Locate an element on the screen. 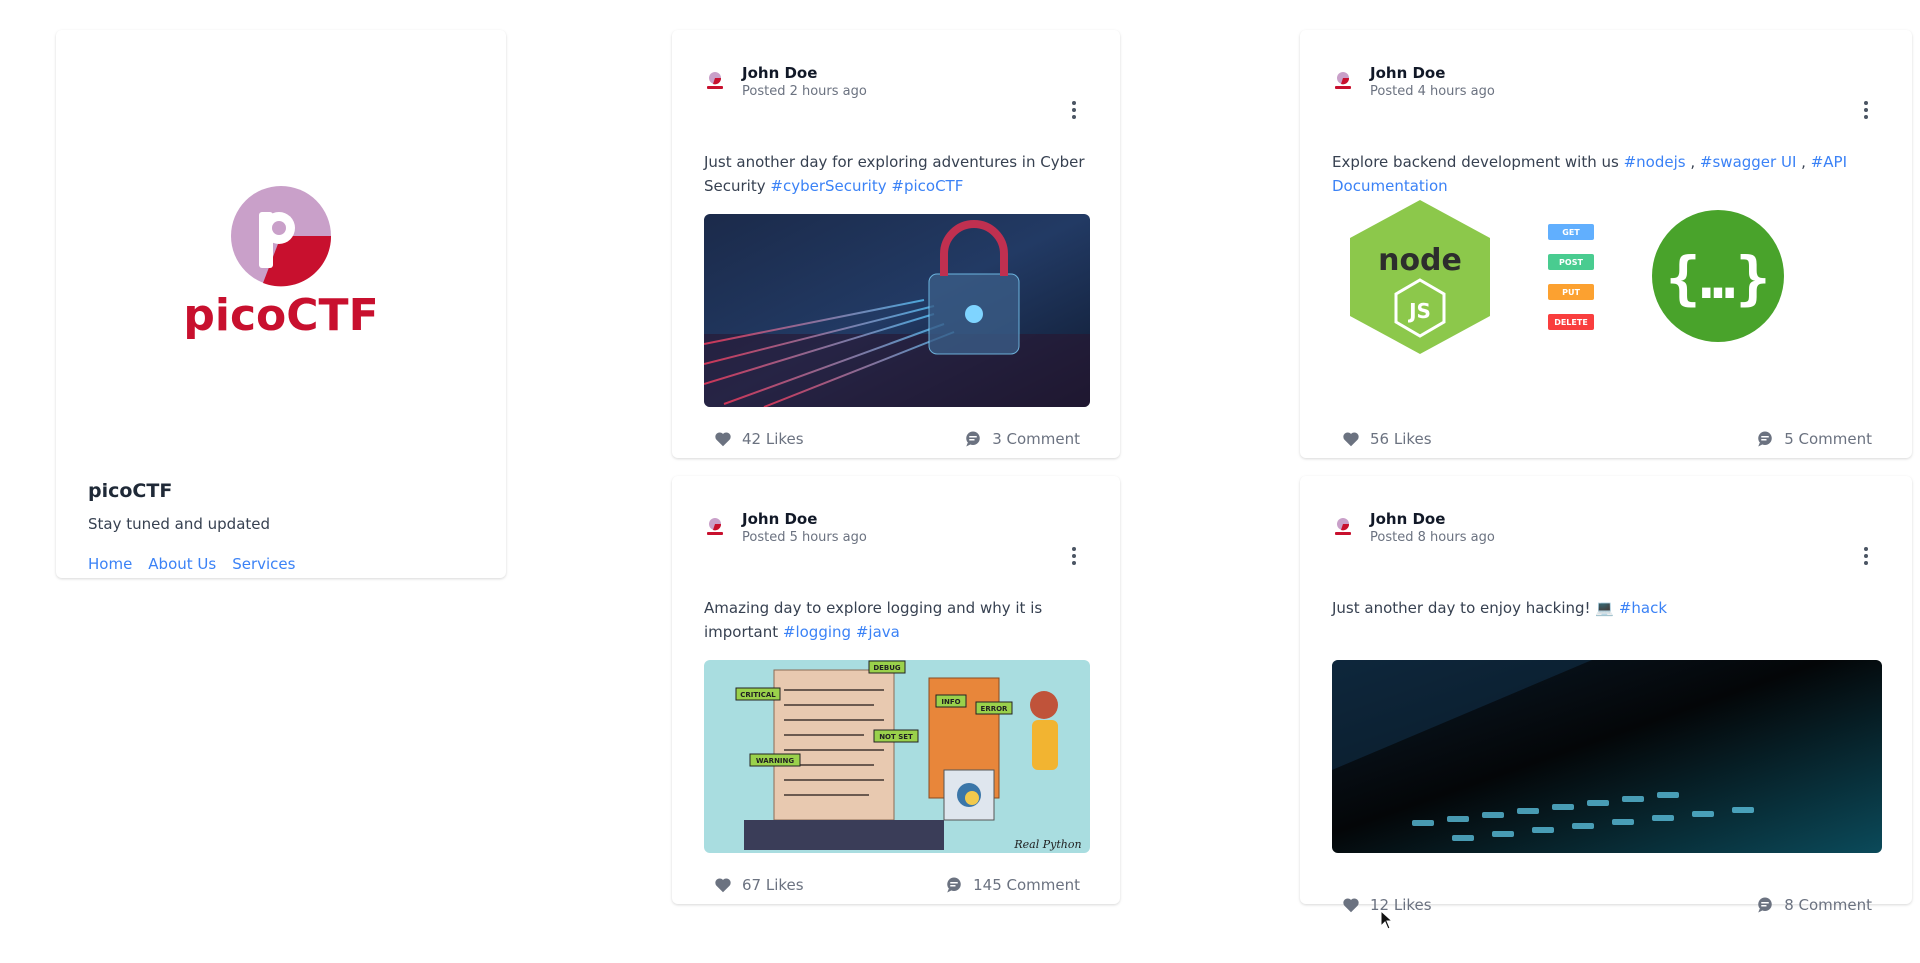 Image resolution: width=1920 pixels, height=963 pixels. comment-button: 8 Comment is located at coordinates (1814, 905).